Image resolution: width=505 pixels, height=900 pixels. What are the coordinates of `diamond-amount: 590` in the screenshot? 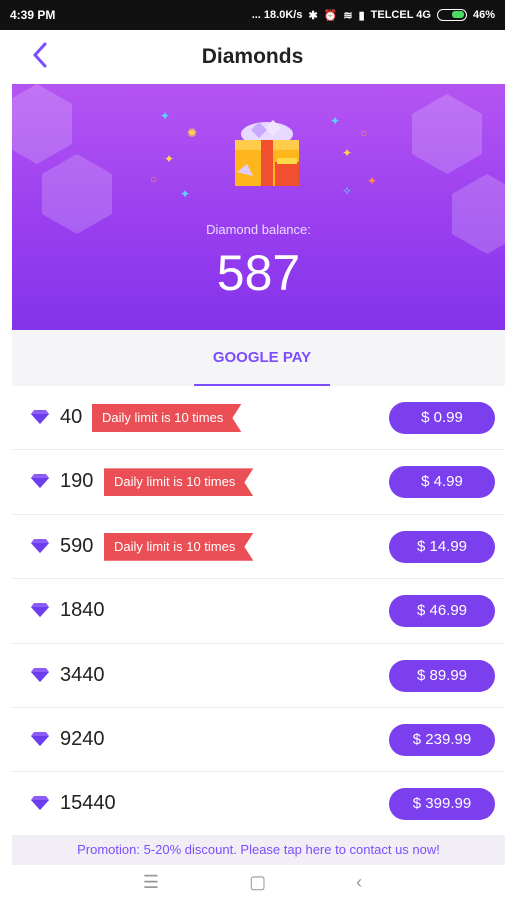 It's located at (77, 545).